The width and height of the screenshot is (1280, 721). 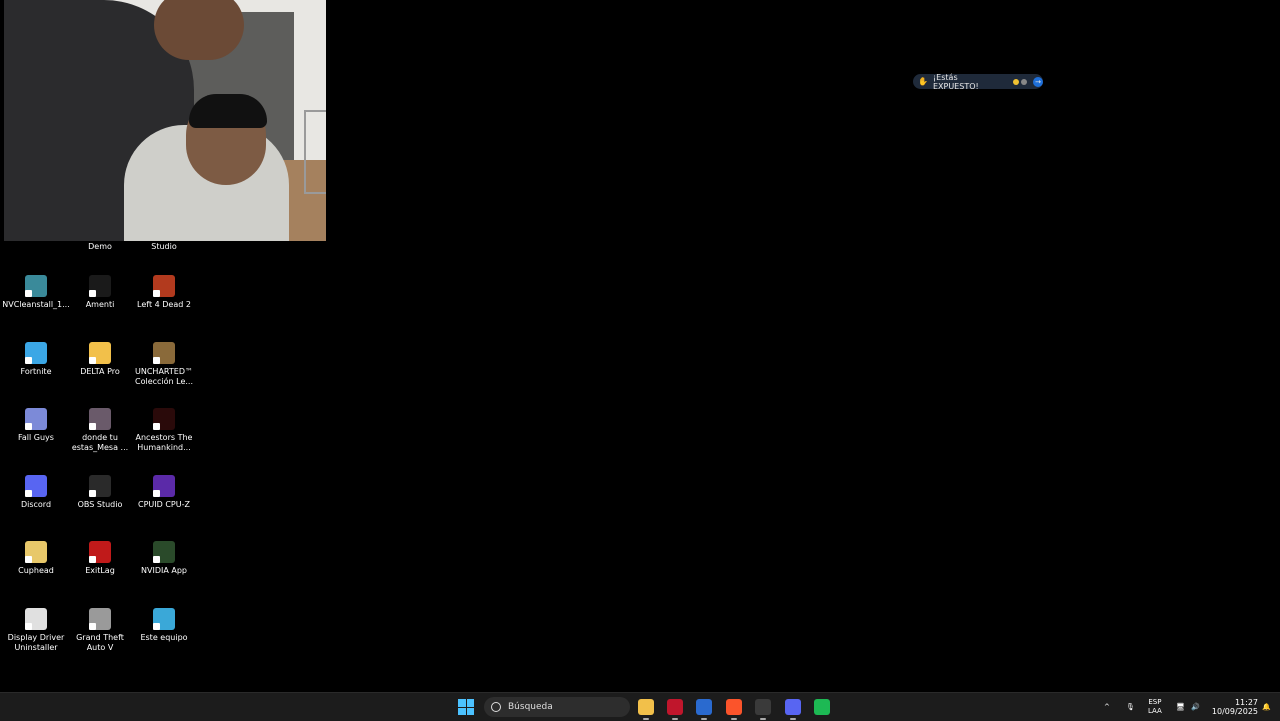 I want to click on desktop-shortcut: Fortnite, so click(x=36, y=359).